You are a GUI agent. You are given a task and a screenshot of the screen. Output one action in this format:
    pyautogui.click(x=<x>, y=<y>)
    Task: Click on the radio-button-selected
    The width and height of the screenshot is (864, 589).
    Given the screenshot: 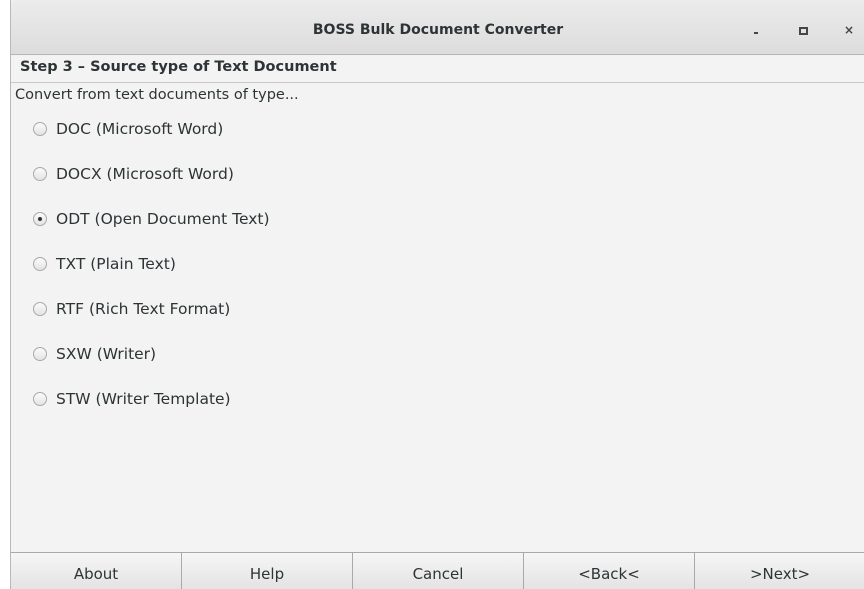 What is the action you would take?
    pyautogui.click(x=40, y=219)
    